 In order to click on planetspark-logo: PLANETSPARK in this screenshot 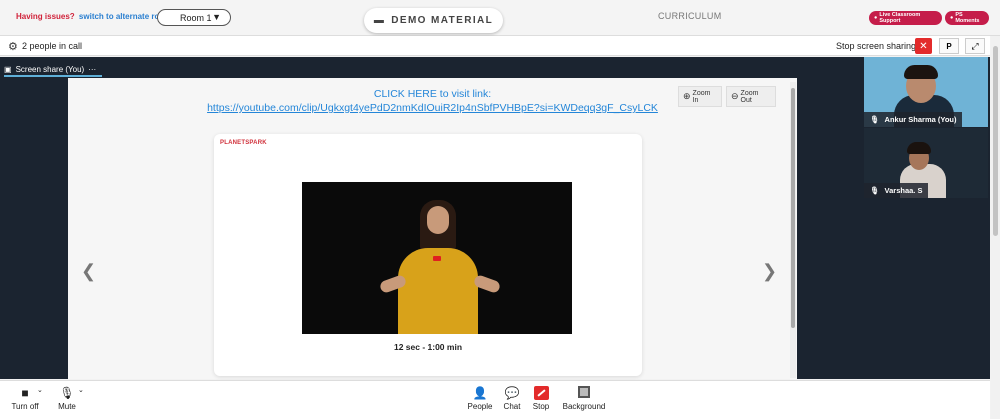, I will do `click(243, 143)`.